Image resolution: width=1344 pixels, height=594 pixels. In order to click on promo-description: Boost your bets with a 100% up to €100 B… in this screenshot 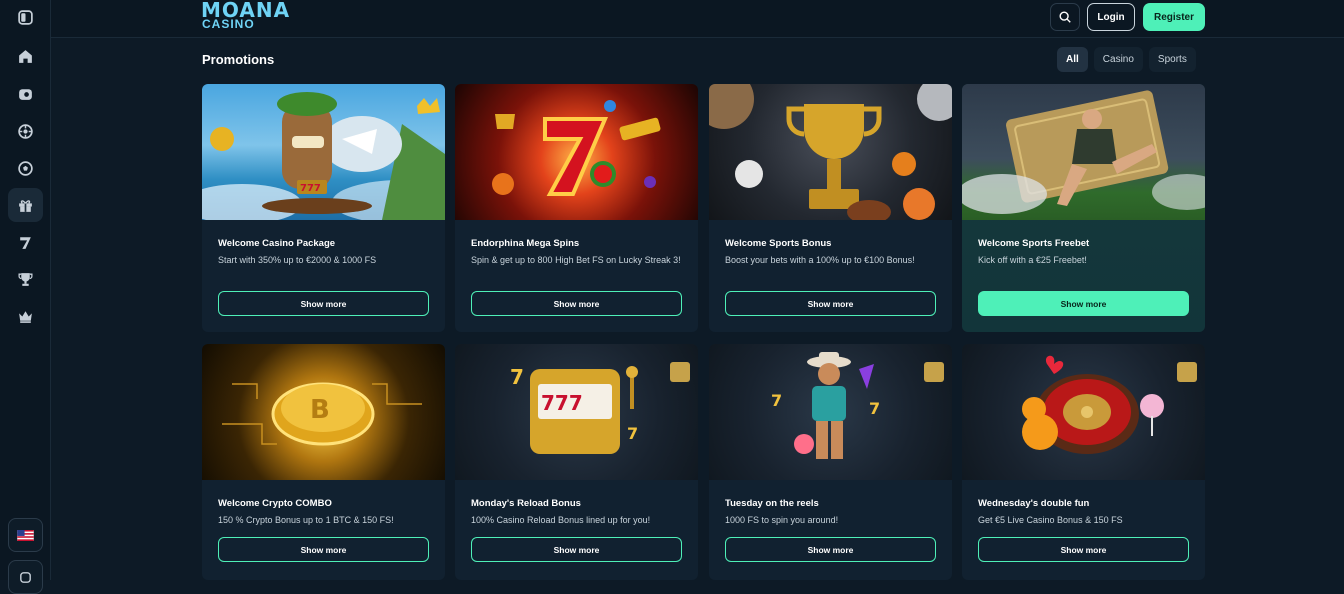, I will do `click(820, 260)`.